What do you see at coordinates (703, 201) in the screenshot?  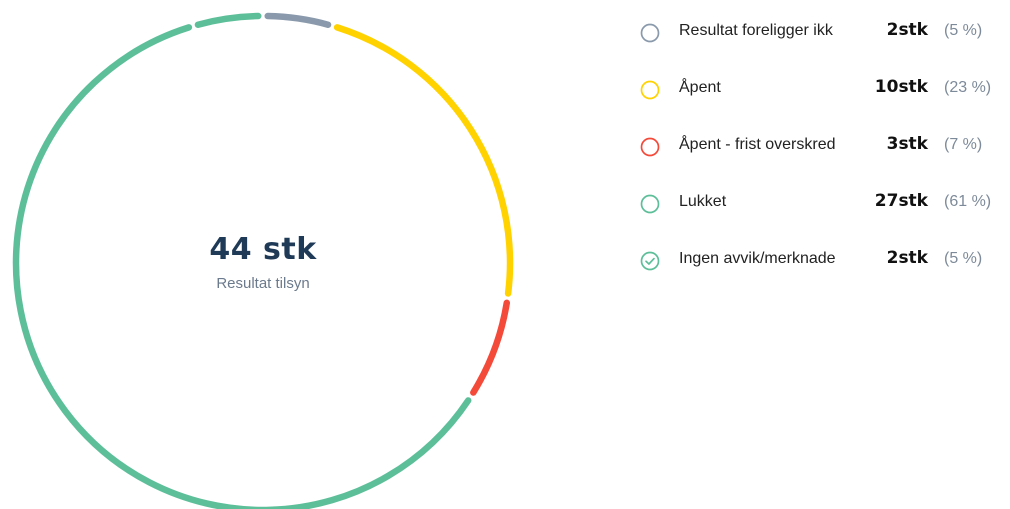 I see `legend-label: Lukket` at bounding box center [703, 201].